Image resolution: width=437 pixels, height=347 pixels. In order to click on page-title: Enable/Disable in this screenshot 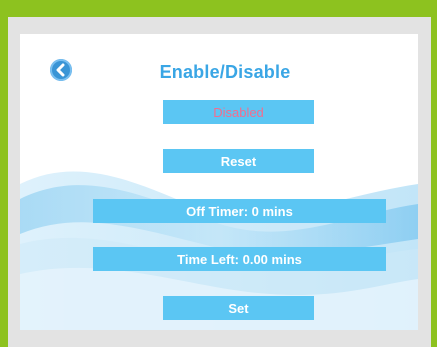, I will do `click(225, 72)`.